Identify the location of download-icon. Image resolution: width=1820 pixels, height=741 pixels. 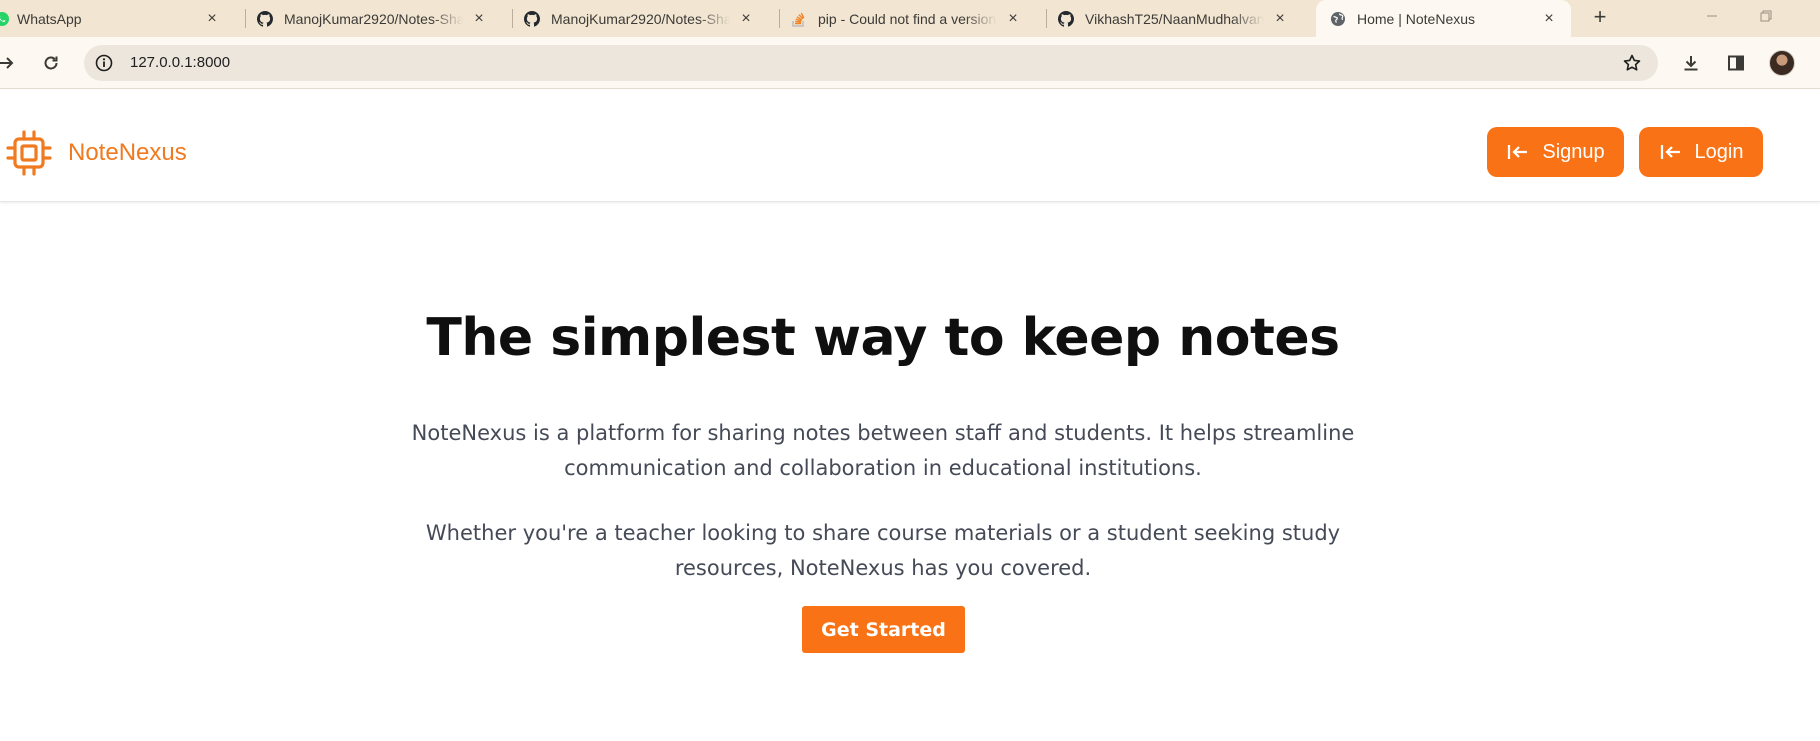
(1691, 63).